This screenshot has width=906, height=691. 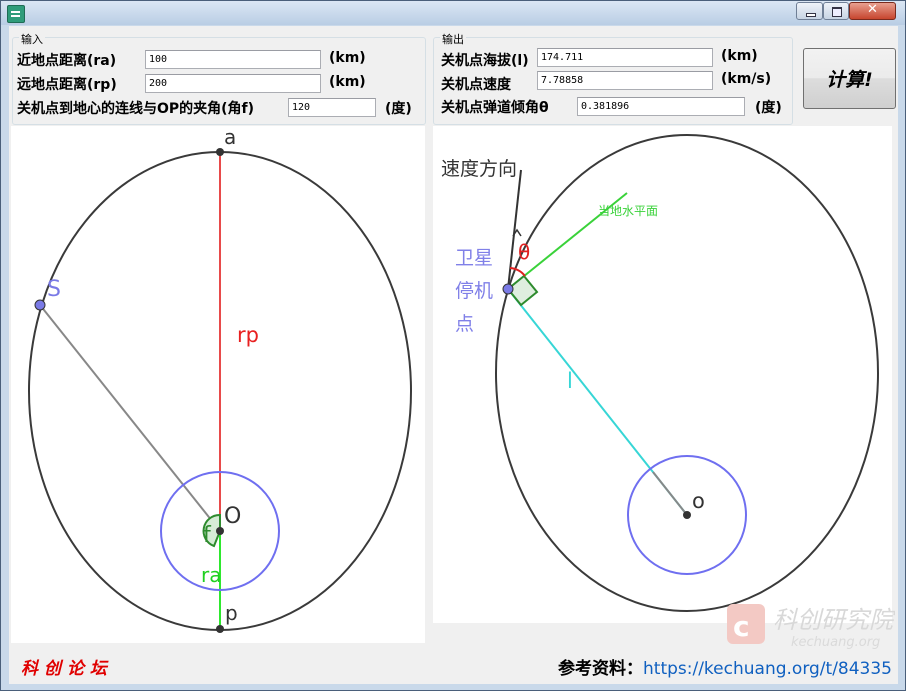 What do you see at coordinates (524, 252) in the screenshot?
I see `label-theta: θ` at bounding box center [524, 252].